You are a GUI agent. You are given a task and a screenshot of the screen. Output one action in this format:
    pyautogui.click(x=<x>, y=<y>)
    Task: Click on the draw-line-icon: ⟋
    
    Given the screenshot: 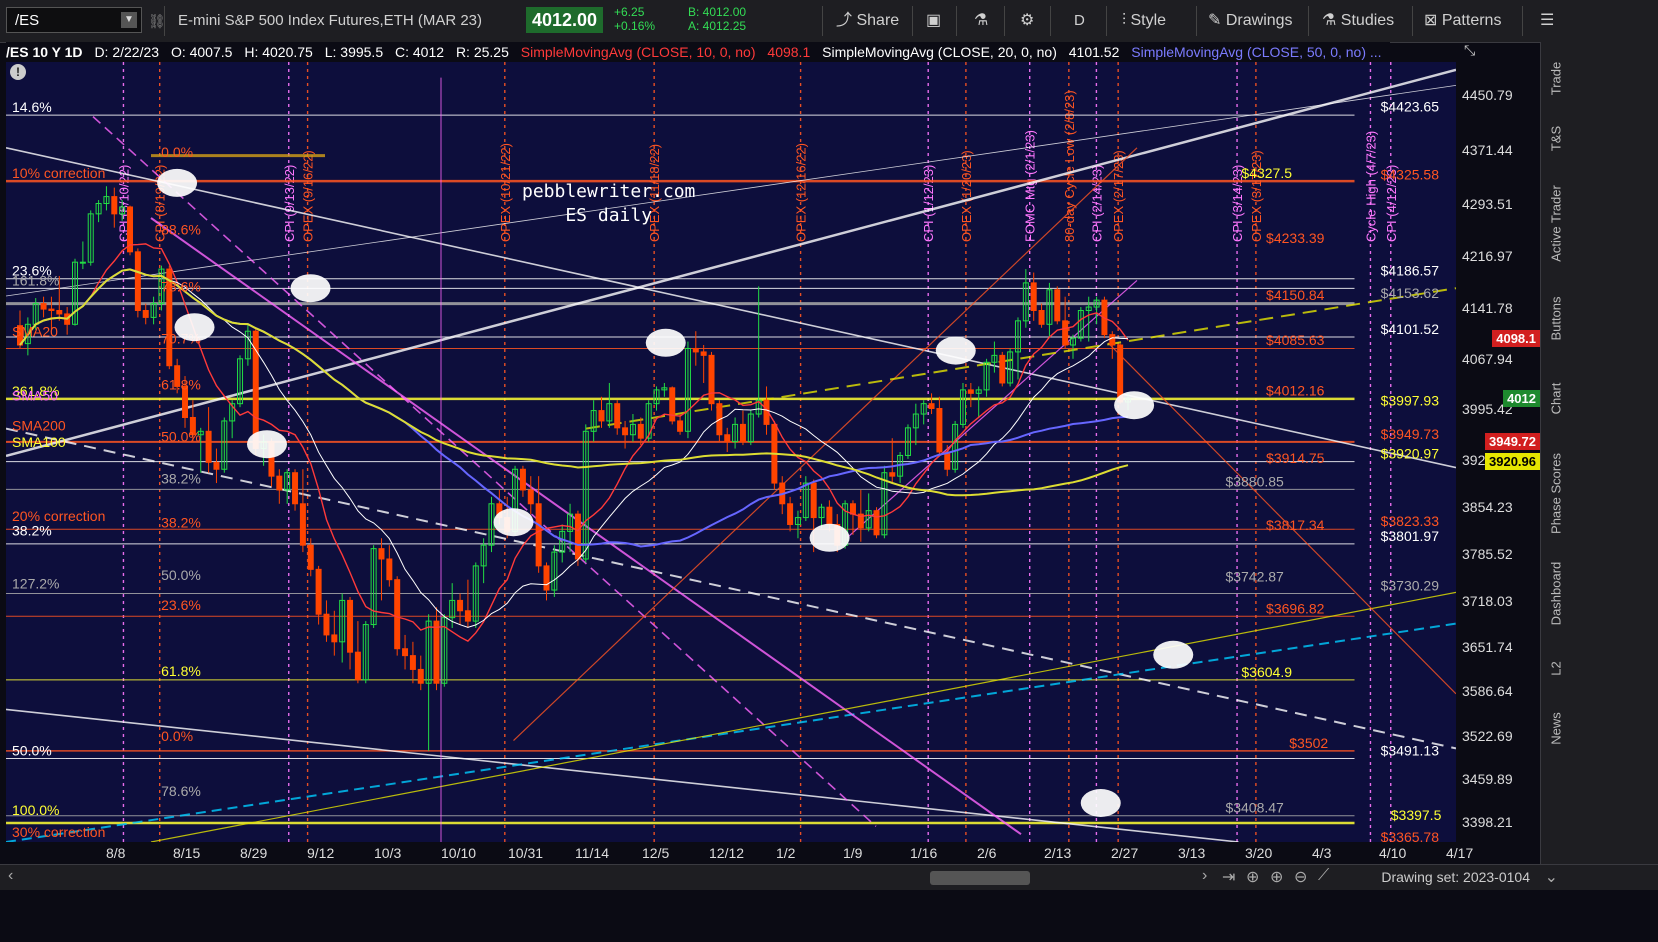 What is the action you would take?
    pyautogui.click(x=1323, y=876)
    